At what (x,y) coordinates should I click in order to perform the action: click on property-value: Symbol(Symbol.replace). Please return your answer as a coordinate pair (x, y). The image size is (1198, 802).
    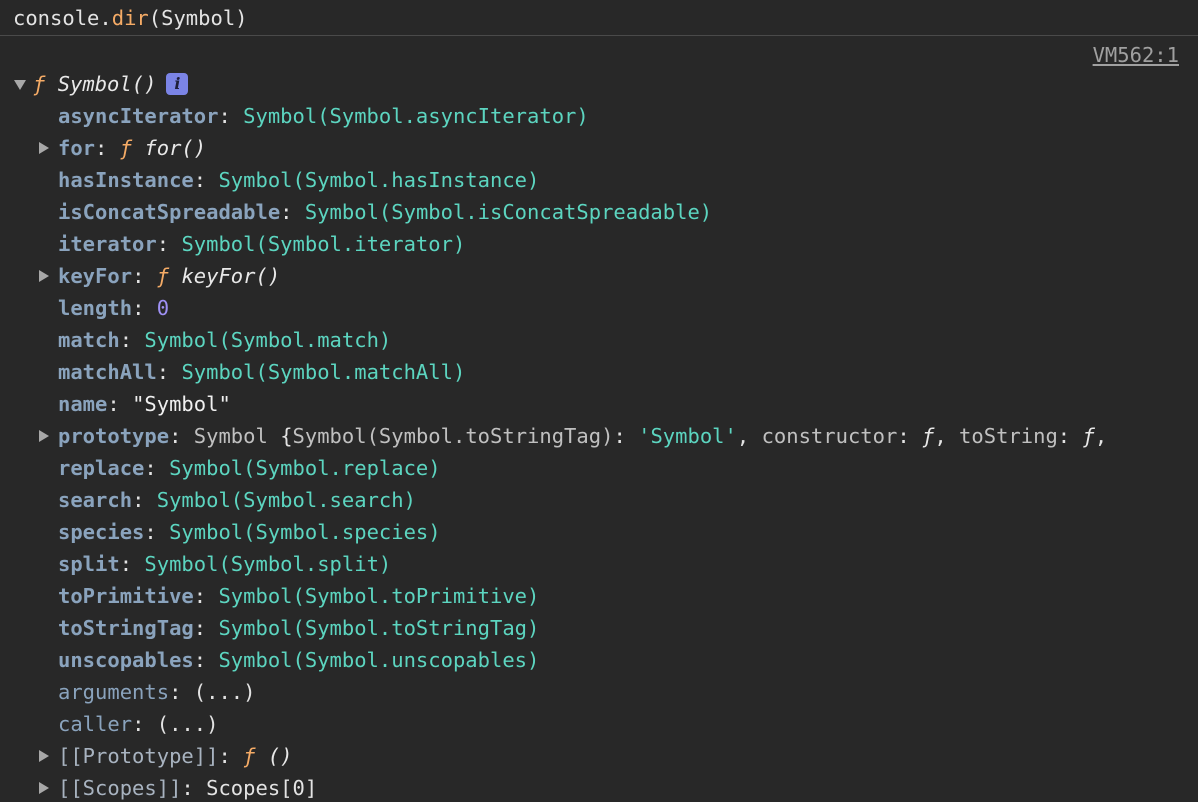
    Looking at the image, I should click on (305, 468).